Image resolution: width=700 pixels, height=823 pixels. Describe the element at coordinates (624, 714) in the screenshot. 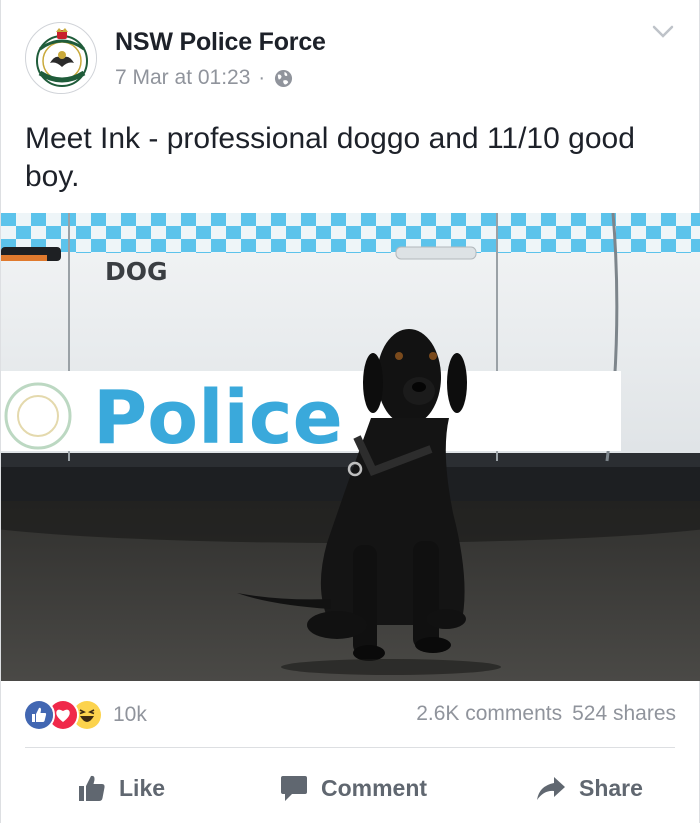

I see `shares-count: 524 shares` at that location.